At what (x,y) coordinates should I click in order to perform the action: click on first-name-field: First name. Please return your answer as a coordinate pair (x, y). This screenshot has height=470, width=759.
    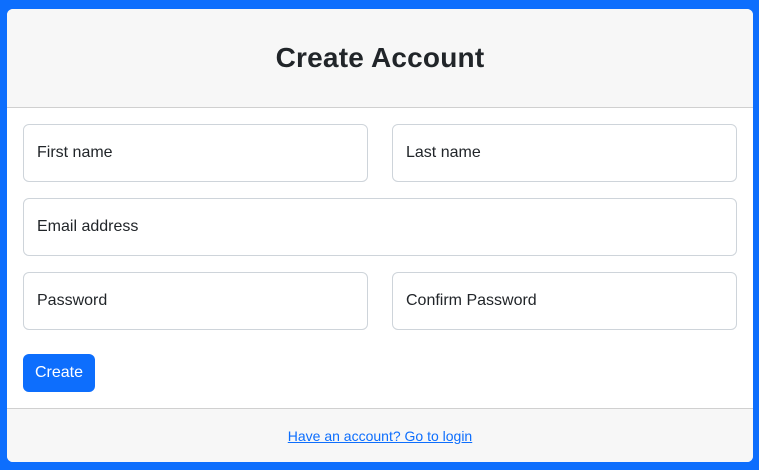
    Looking at the image, I should click on (195, 153).